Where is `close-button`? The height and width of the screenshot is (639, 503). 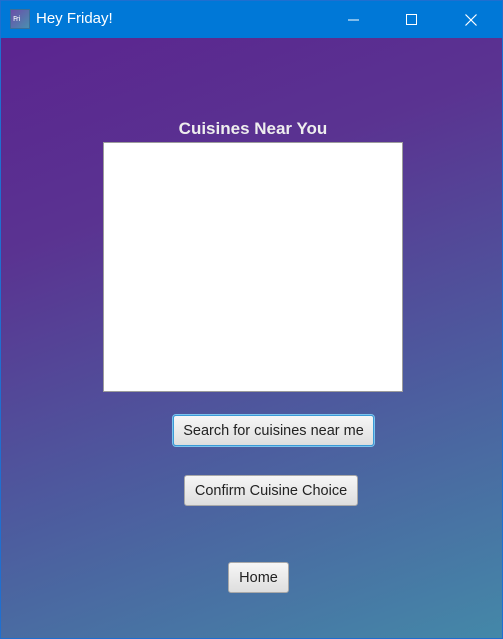 close-button is located at coordinates (471, 19).